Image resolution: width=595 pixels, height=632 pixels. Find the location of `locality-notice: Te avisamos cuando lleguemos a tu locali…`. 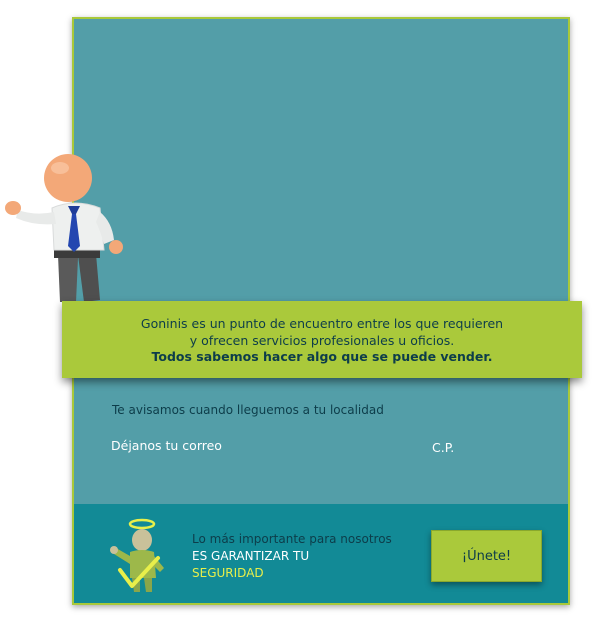

locality-notice: Te avisamos cuando lleguemos a tu locali… is located at coordinates (248, 410).